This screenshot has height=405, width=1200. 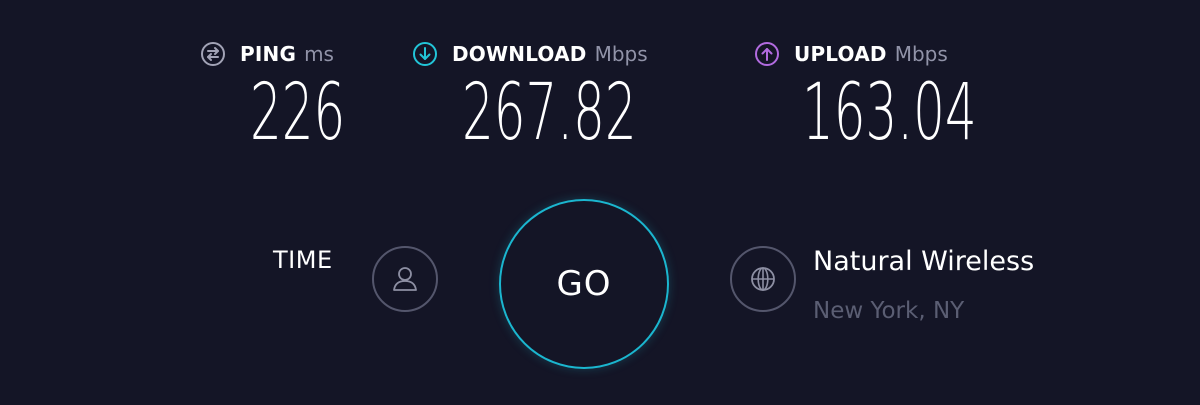 I want to click on ping-metric: PING ms 226, so click(x=272, y=98).